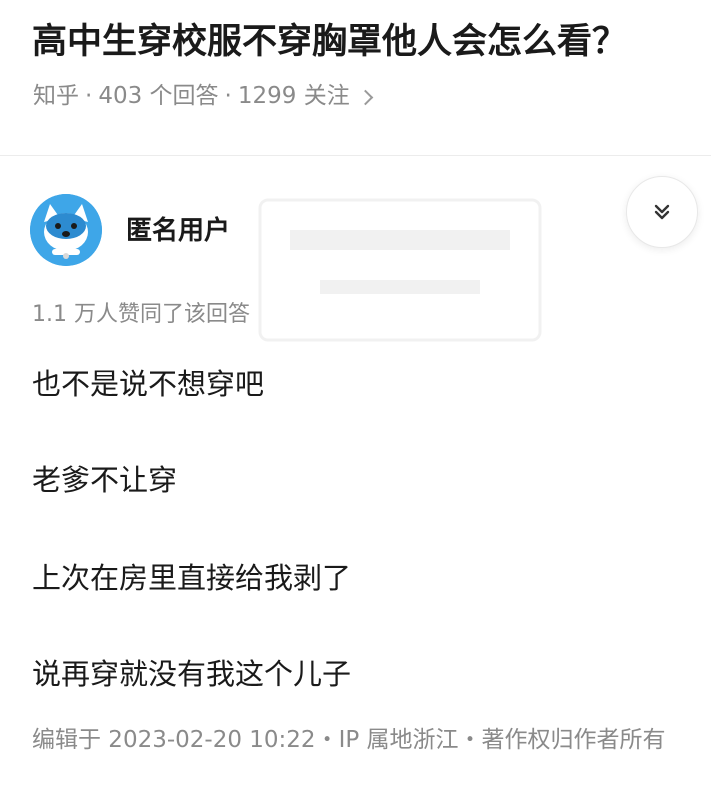 The image size is (711, 800). I want to click on answers-count: 403 个回答, so click(158, 96).